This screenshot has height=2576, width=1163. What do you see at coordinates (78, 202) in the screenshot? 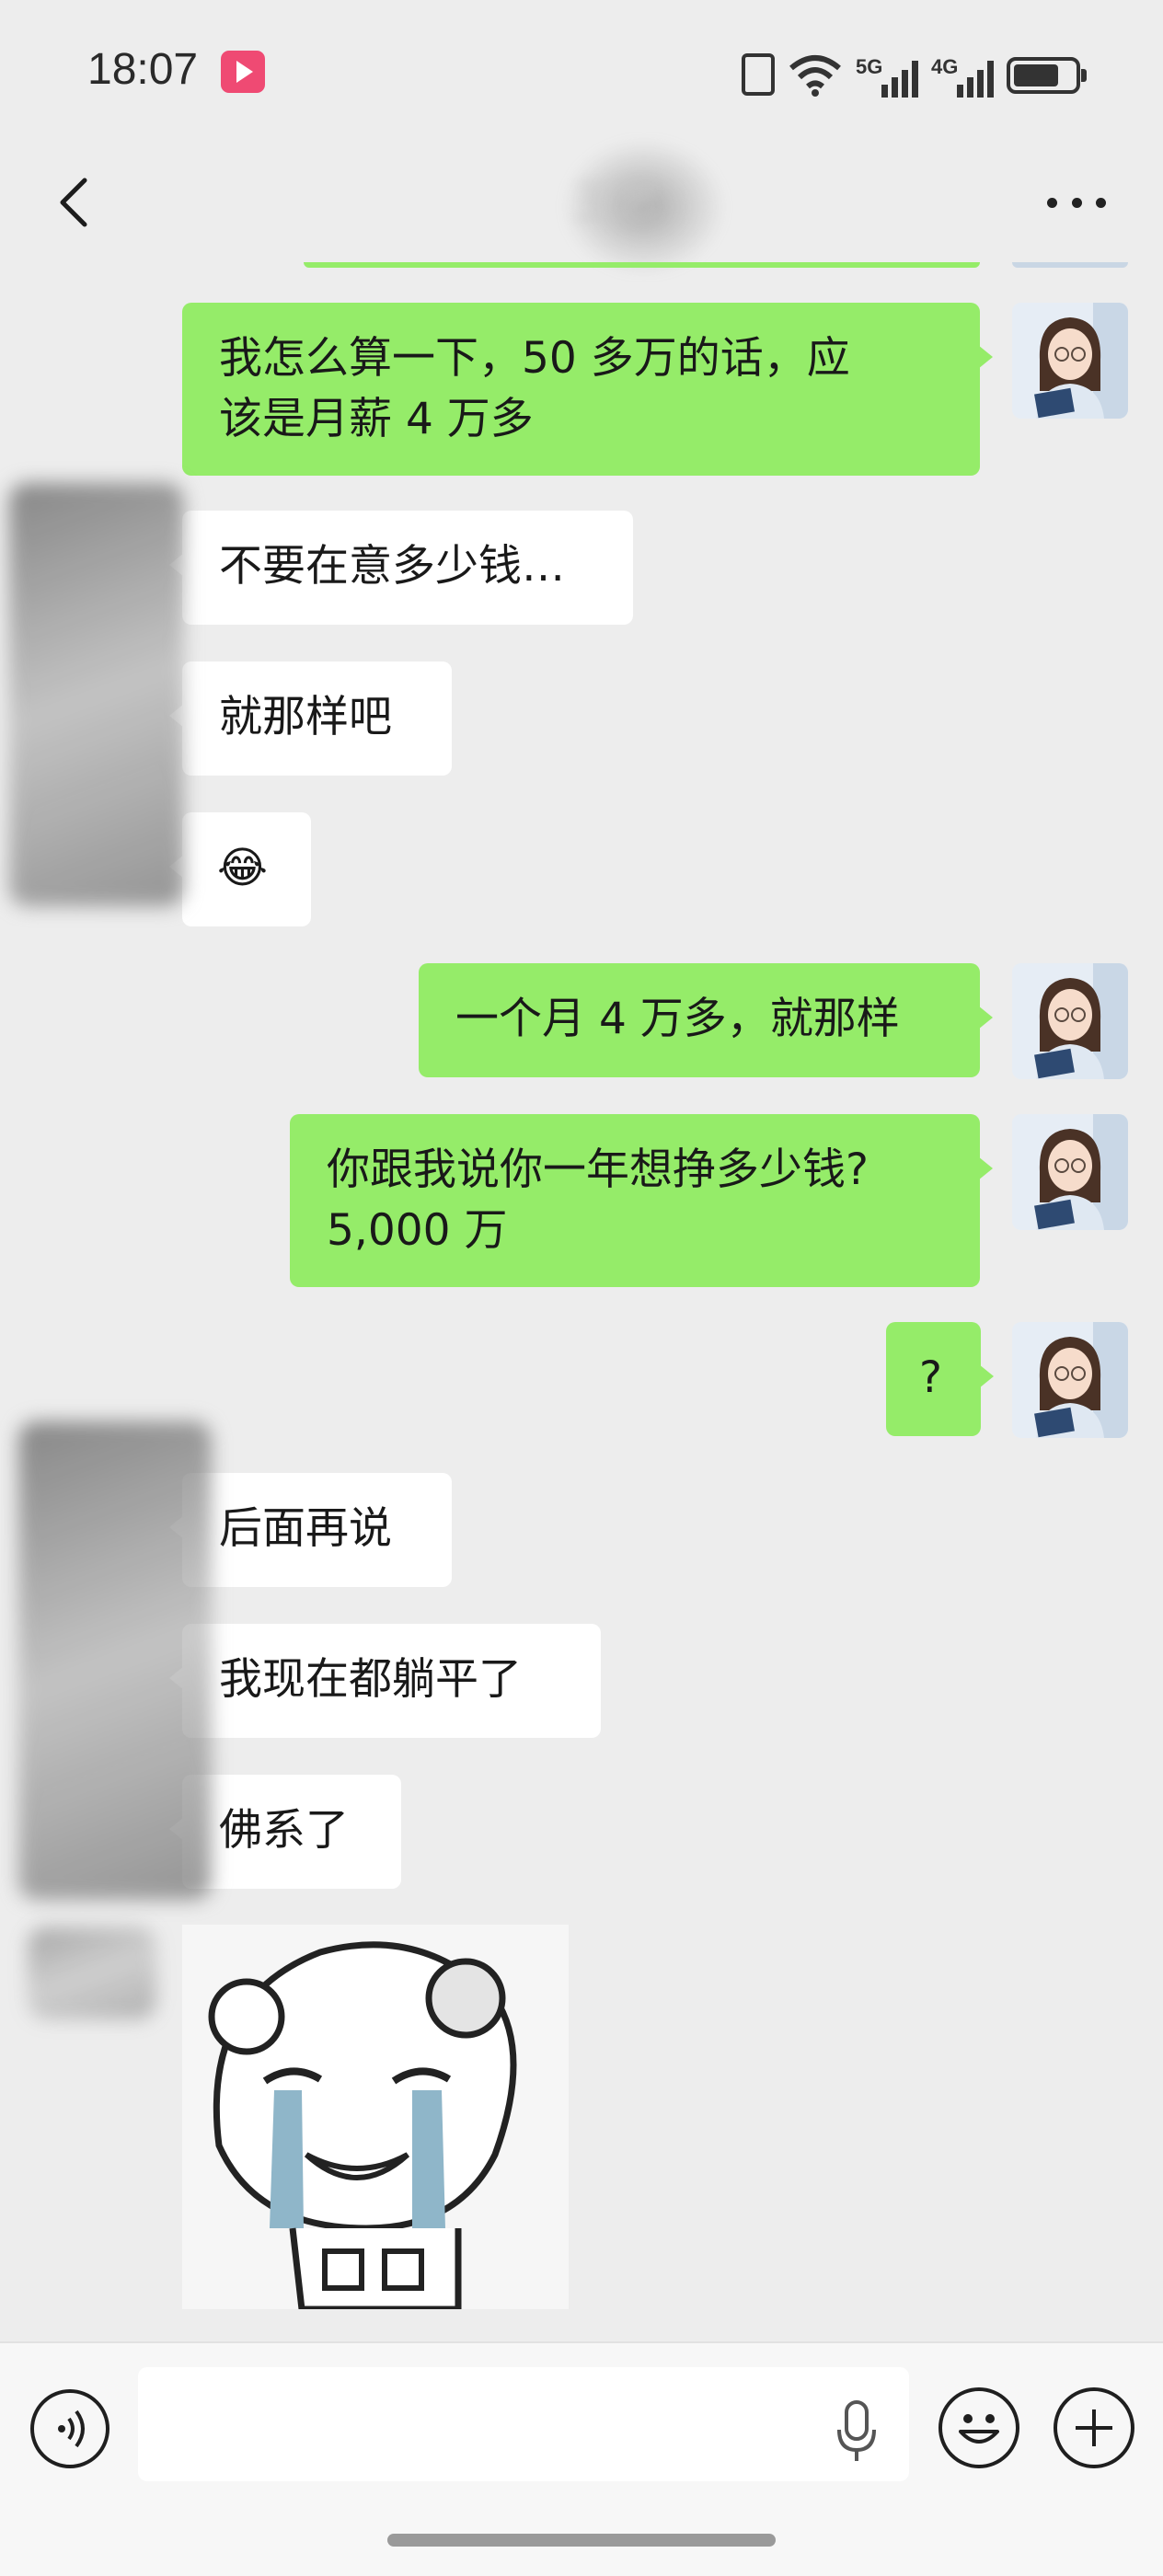
I see `chevron-left-icon` at bounding box center [78, 202].